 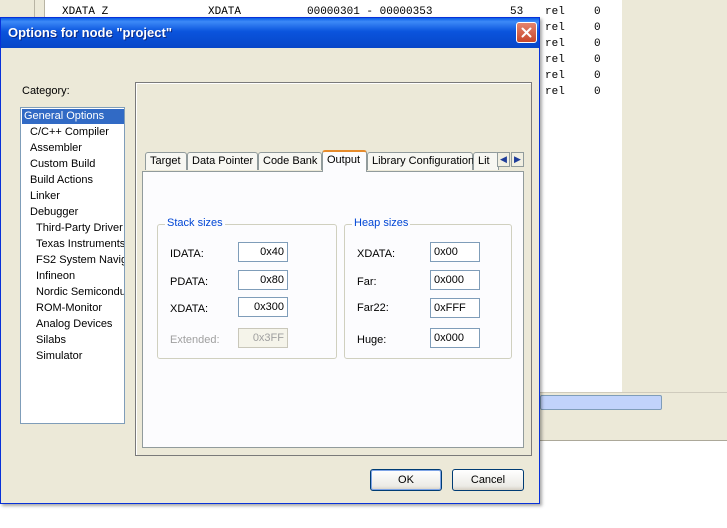 What do you see at coordinates (263, 338) in the screenshot?
I see `stack-extended-input: 0x3FF` at bounding box center [263, 338].